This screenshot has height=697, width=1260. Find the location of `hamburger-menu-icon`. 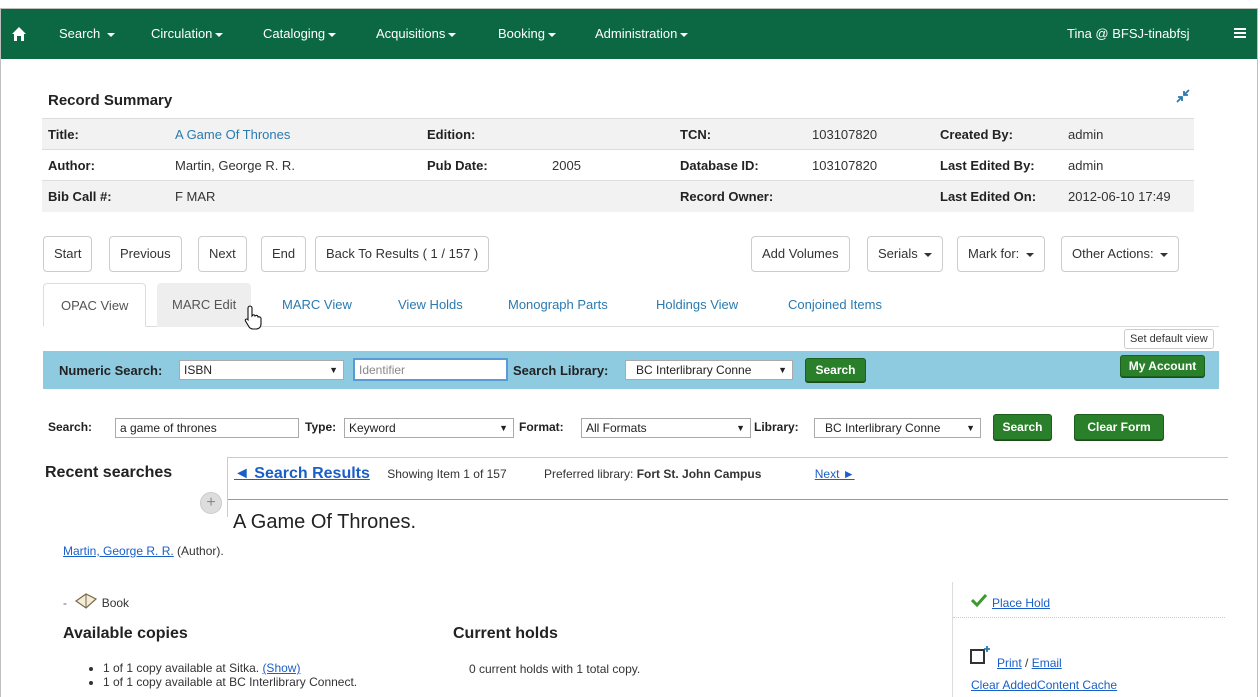

hamburger-menu-icon is located at coordinates (1240, 34).